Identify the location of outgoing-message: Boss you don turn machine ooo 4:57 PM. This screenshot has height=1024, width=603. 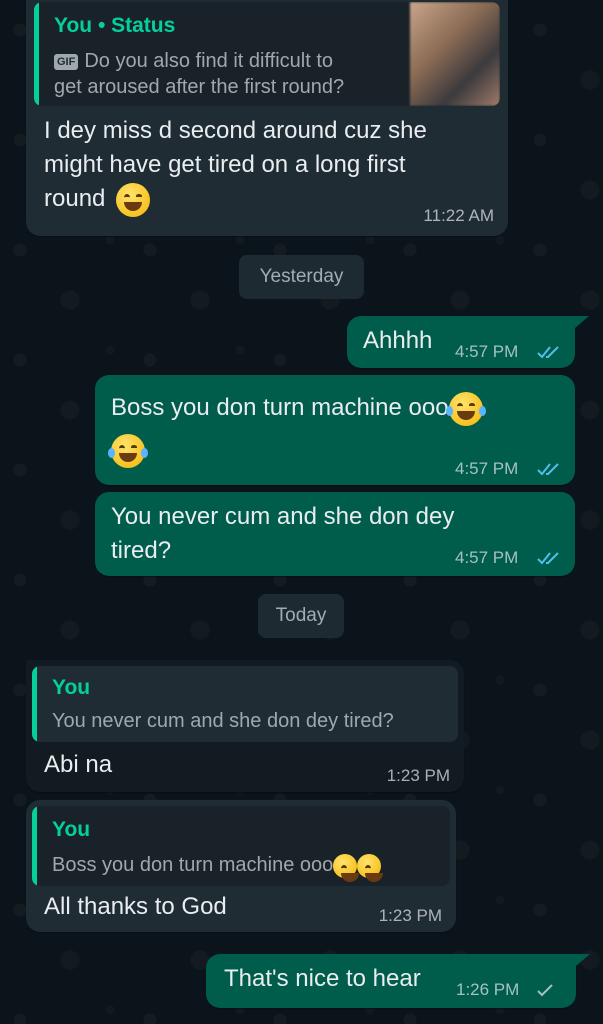
(335, 430).